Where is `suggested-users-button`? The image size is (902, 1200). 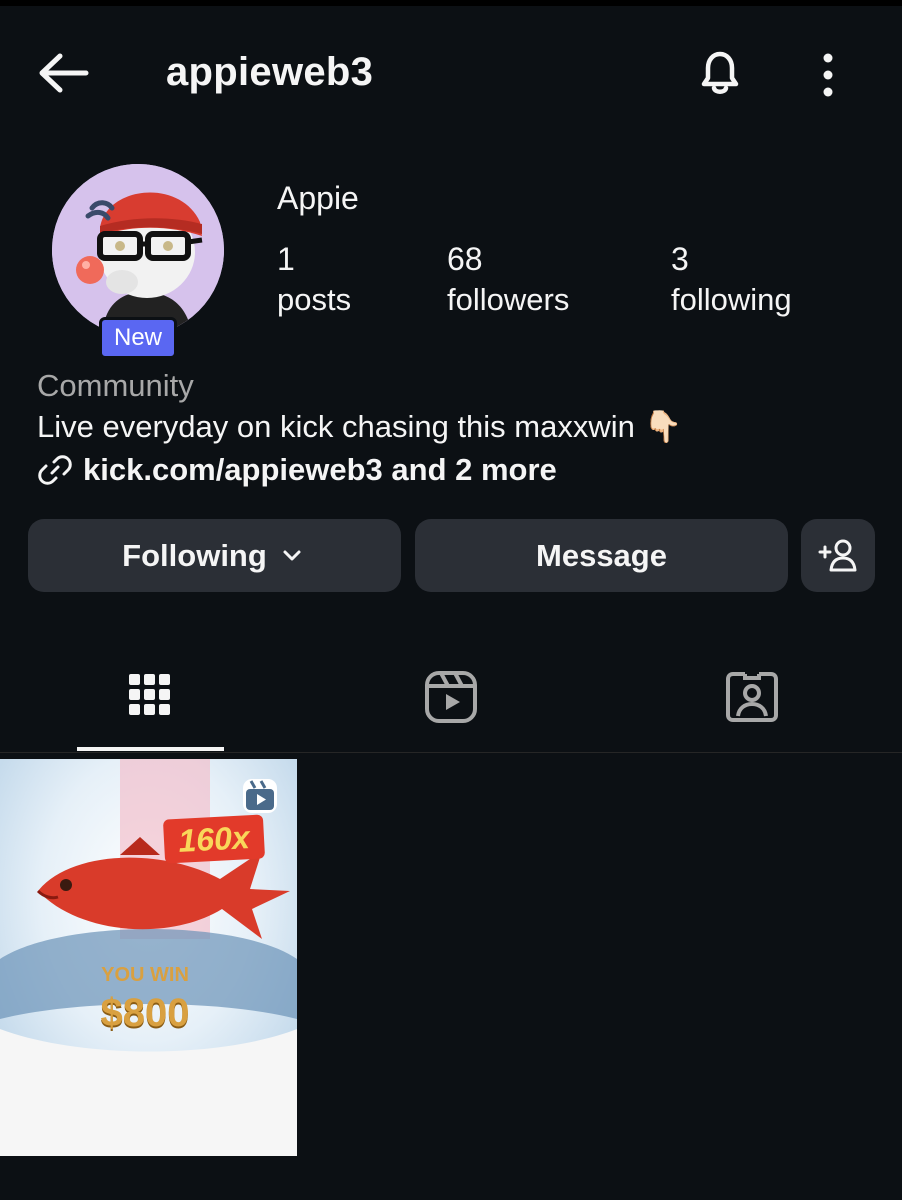
suggested-users-button is located at coordinates (838, 555).